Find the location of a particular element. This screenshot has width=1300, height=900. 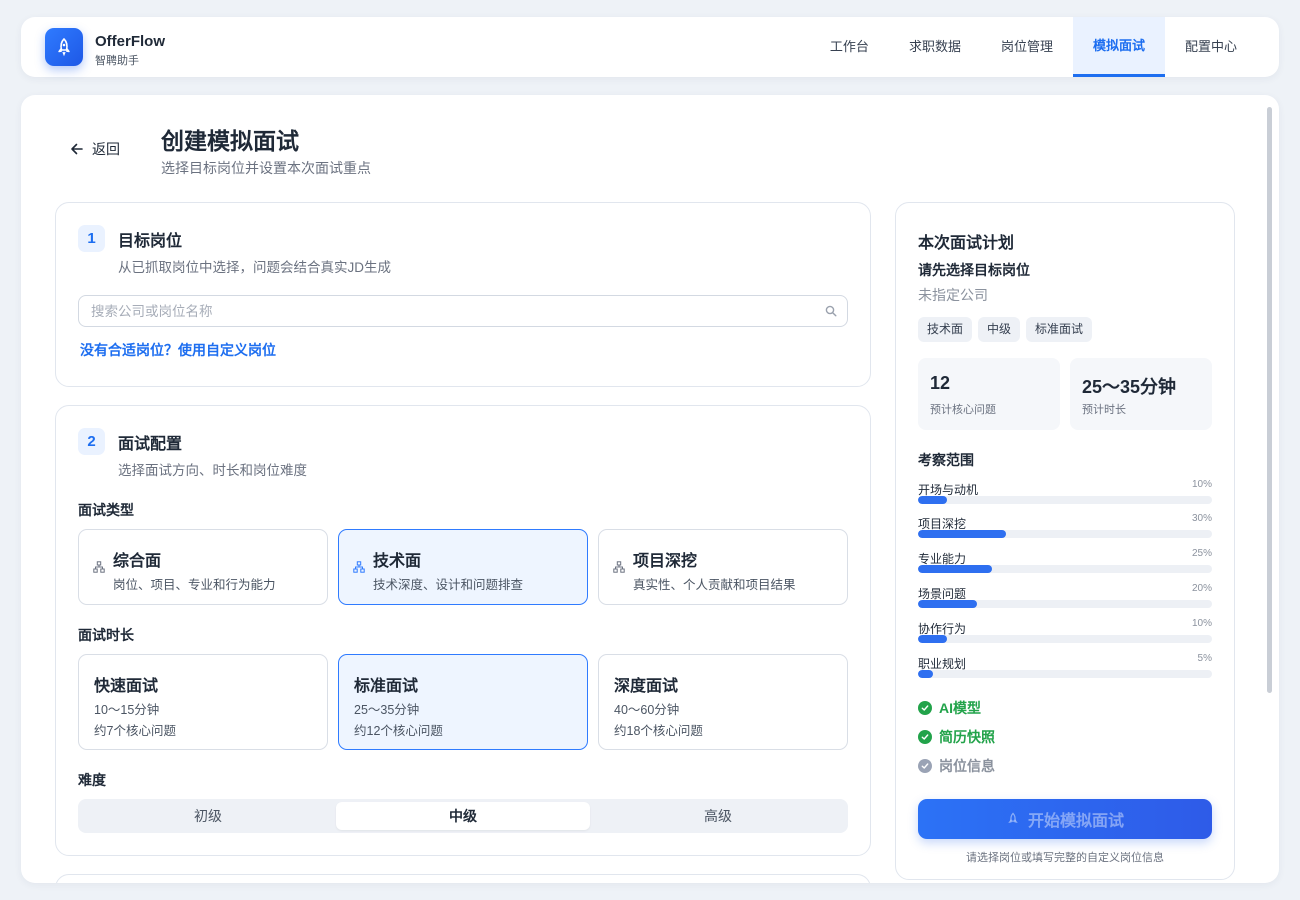

duration-option-time: 10～15分钟 is located at coordinates (127, 710).